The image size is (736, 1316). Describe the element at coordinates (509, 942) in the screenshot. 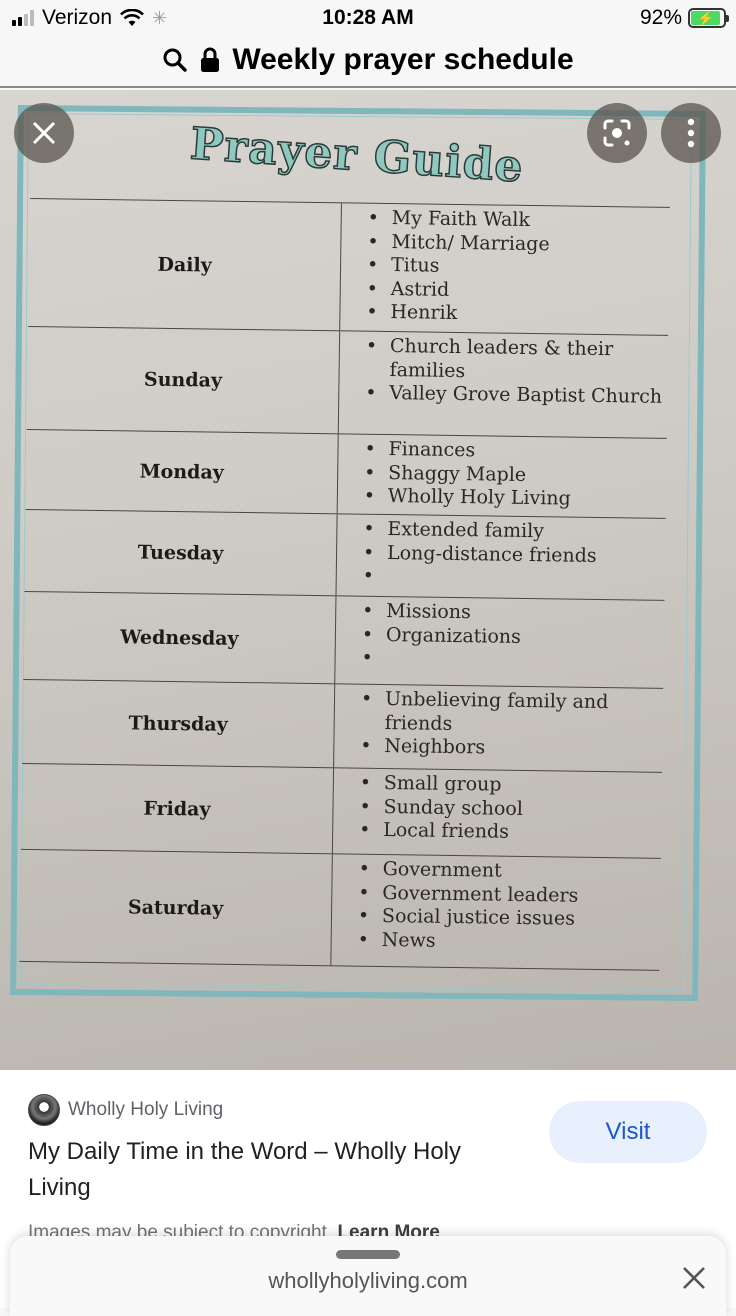

I see `prayer-item: News` at that location.